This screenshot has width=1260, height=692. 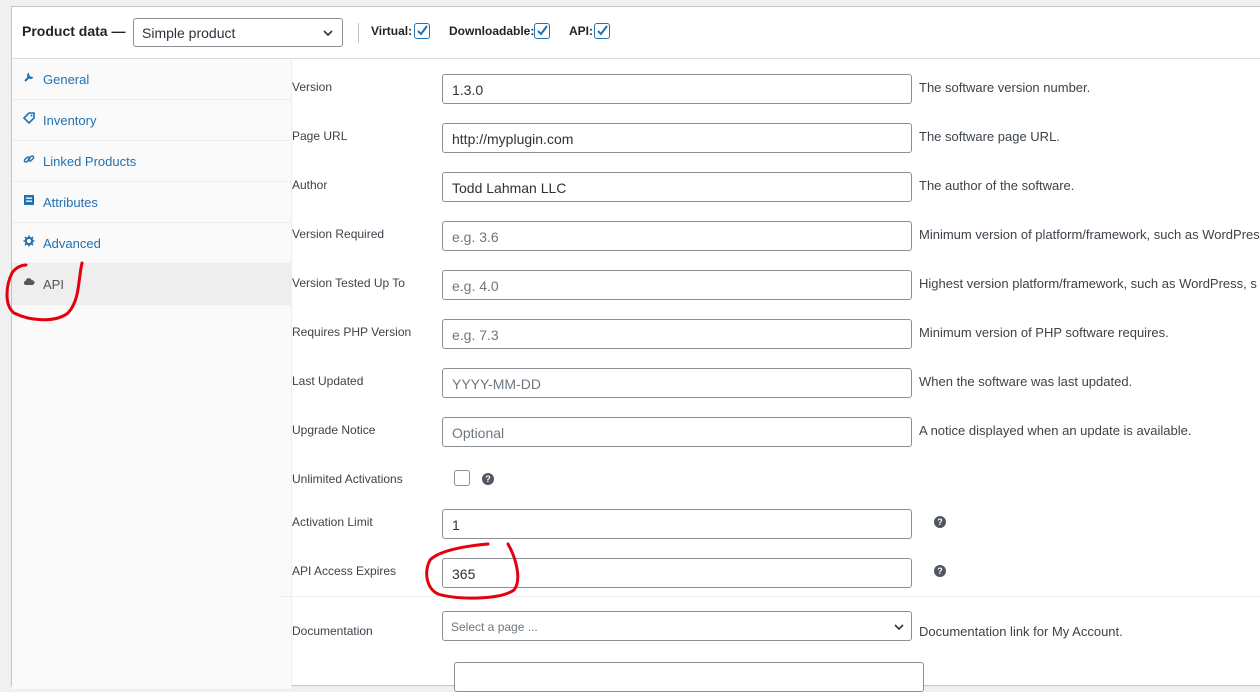 What do you see at coordinates (151, 284) in the screenshot?
I see `tab-api: API` at bounding box center [151, 284].